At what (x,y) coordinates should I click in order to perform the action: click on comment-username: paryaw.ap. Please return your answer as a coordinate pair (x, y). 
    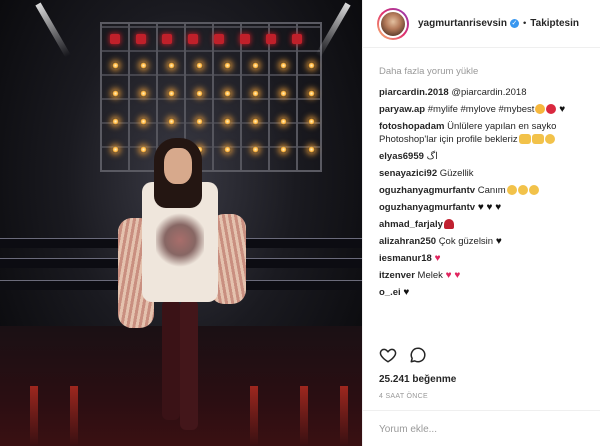
    Looking at the image, I should click on (402, 109).